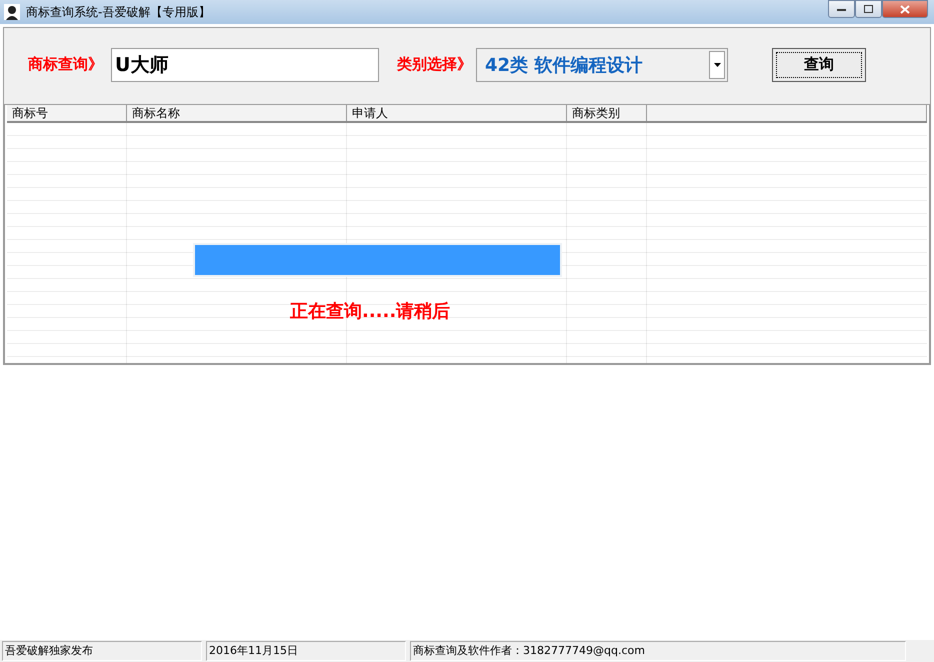  I want to click on loading-message: 正在查询.....请稍后, so click(370, 311).